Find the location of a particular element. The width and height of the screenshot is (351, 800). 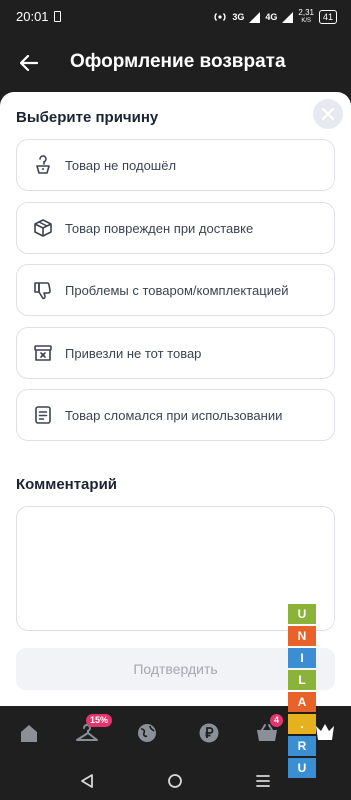

cart-count-badge: 4 is located at coordinates (277, 720).